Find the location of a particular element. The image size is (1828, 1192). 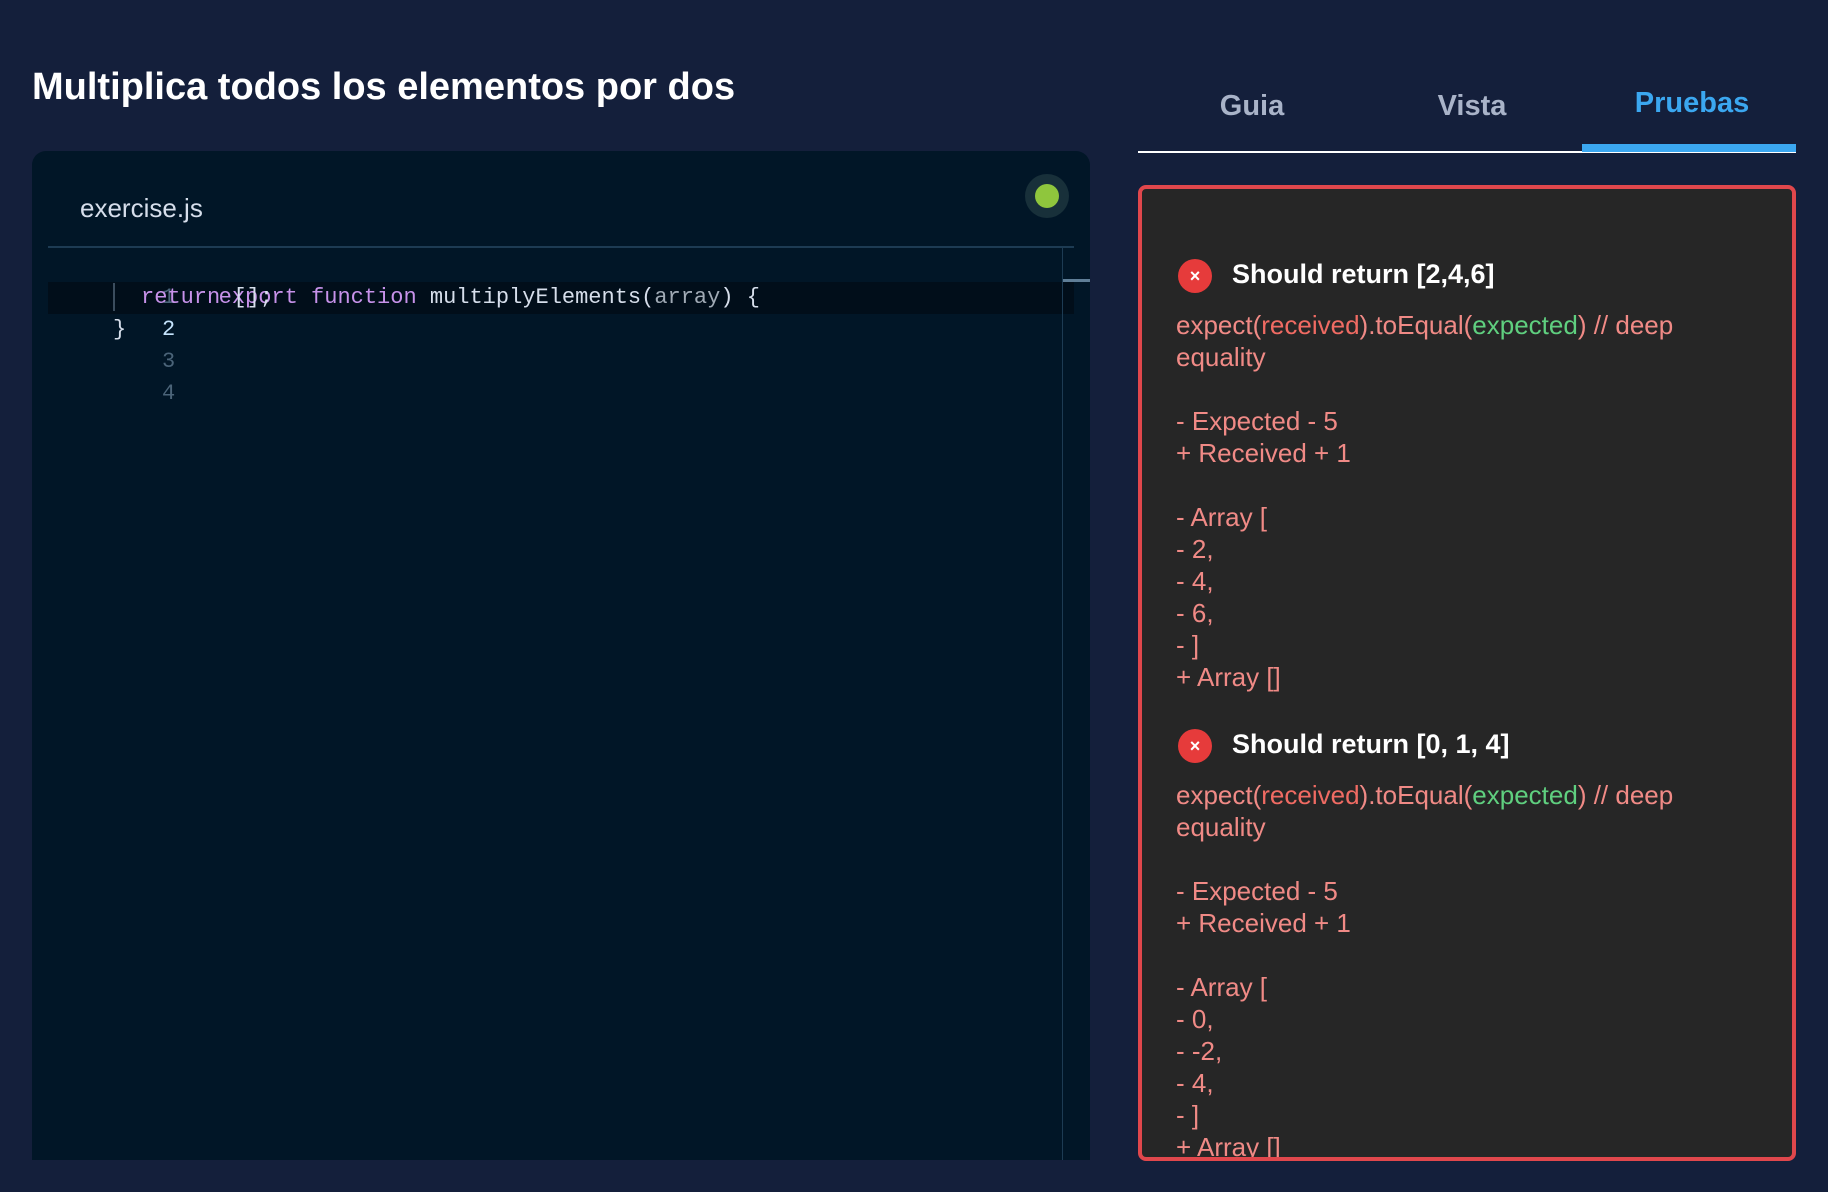

diff-line: - -2, is located at coordinates (1199, 1051).